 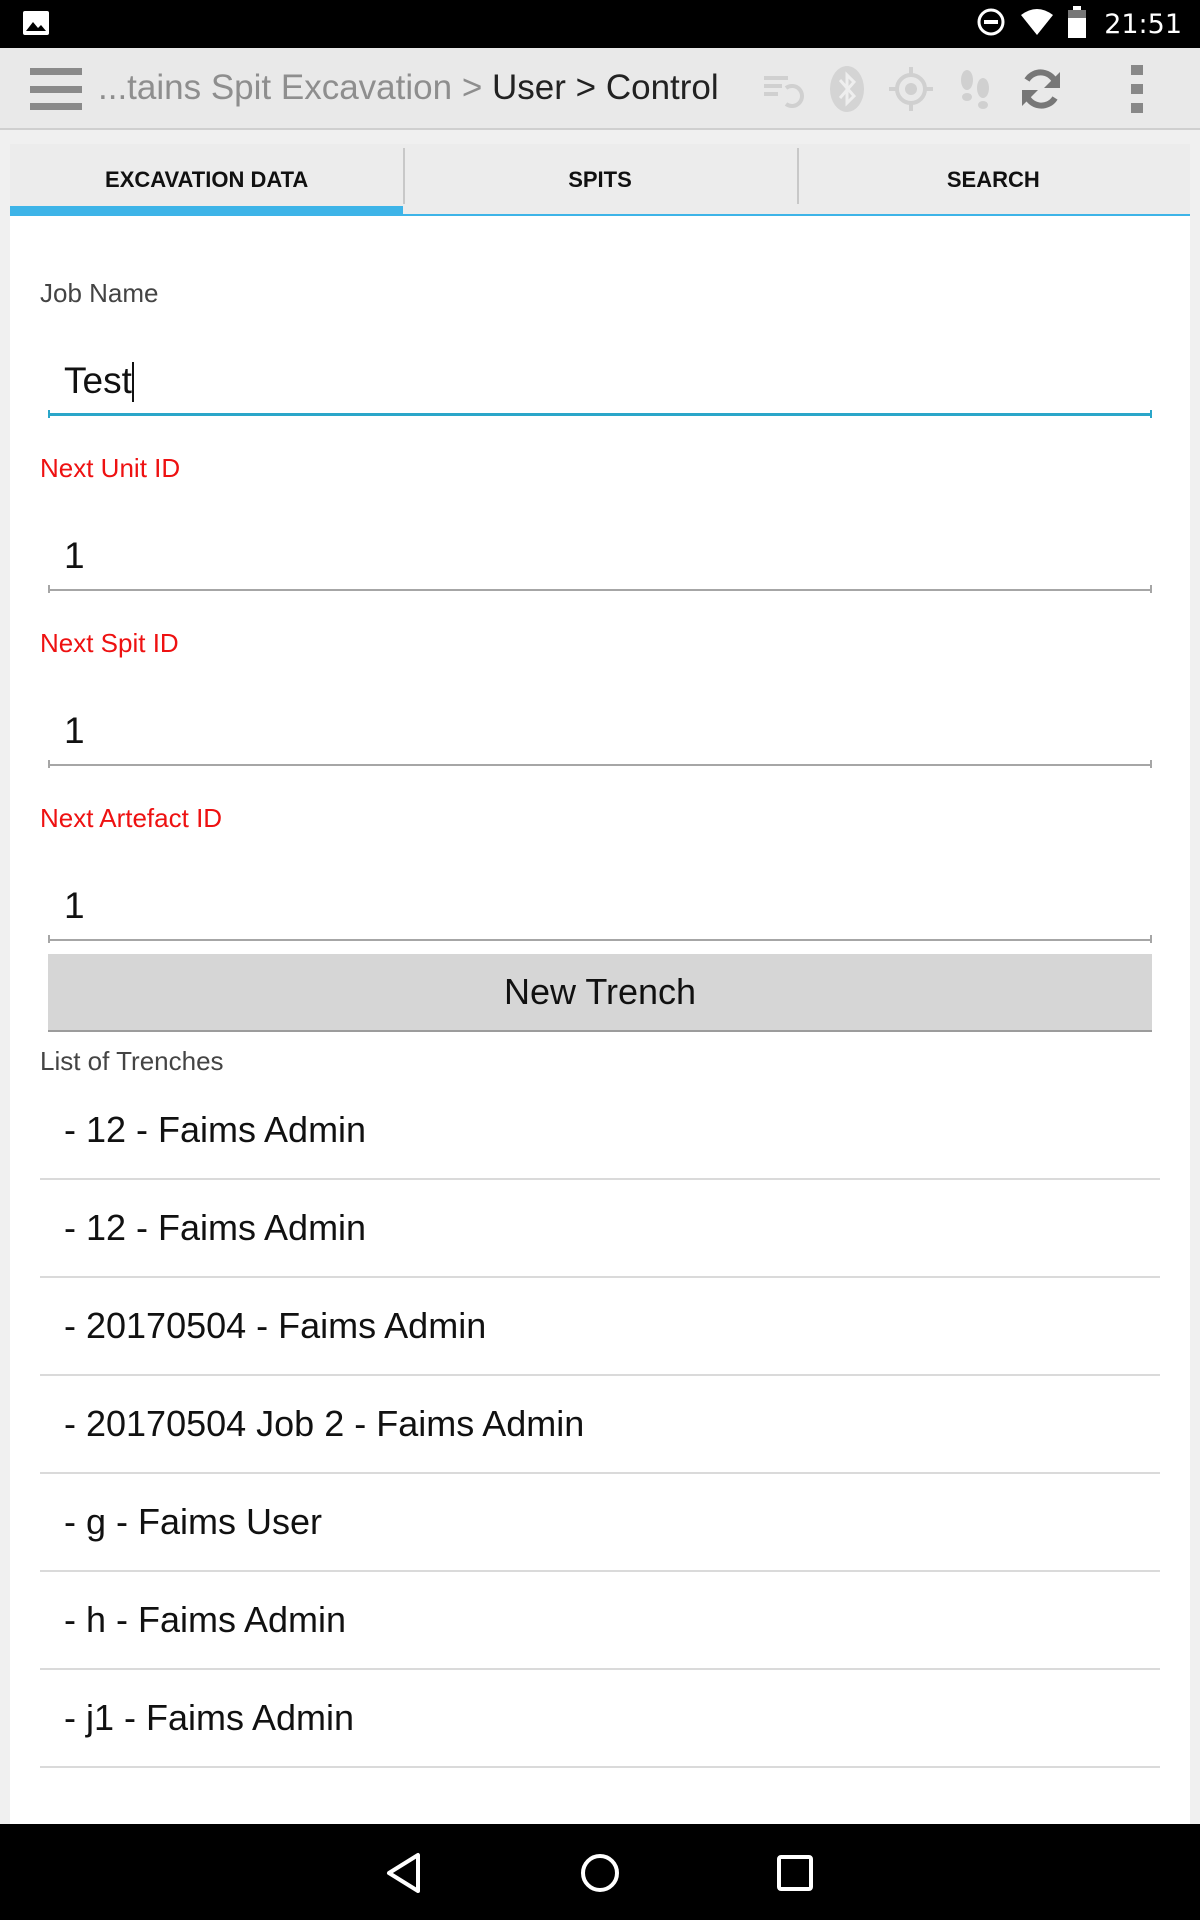 What do you see at coordinates (600, 1719) in the screenshot?
I see `trench-list-item: - j1 - Faims Admin` at bounding box center [600, 1719].